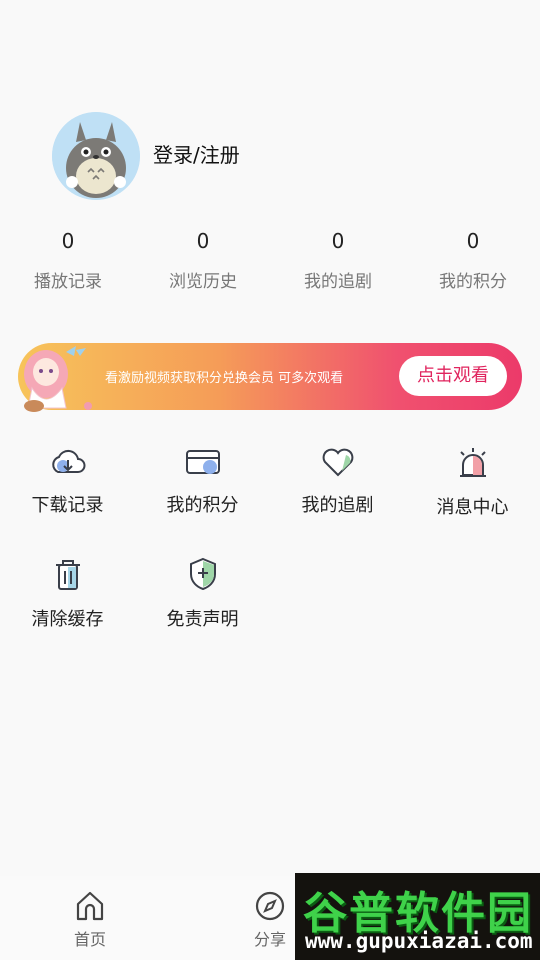 The image size is (540, 960). I want to click on watch-now-button: 点击观看, so click(453, 376).